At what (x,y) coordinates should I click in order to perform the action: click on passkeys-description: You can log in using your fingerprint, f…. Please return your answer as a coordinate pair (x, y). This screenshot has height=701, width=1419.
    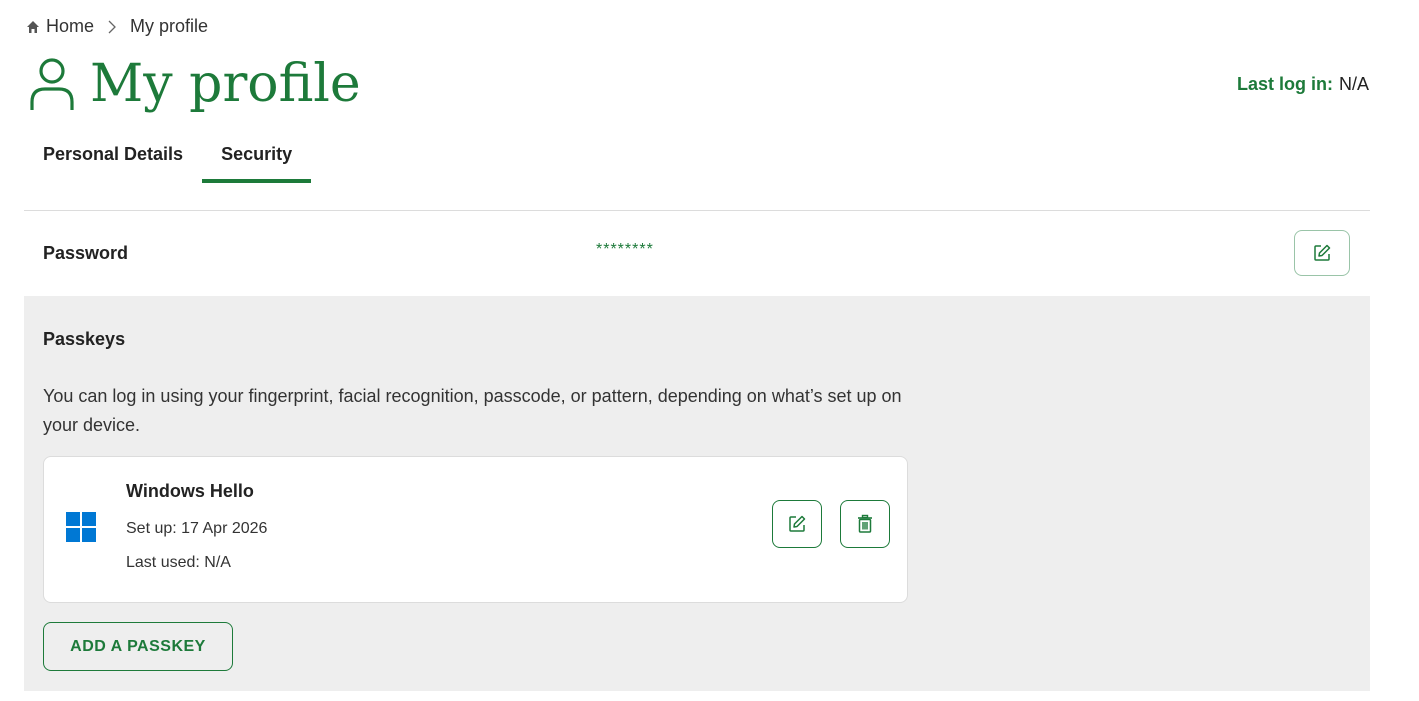
    Looking at the image, I should click on (472, 410).